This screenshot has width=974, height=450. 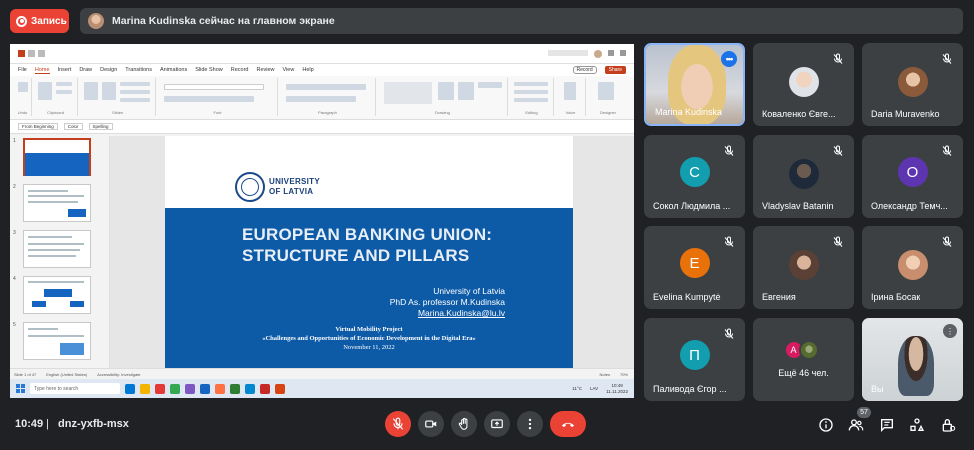 I want to click on info-icon, so click(x=826, y=425).